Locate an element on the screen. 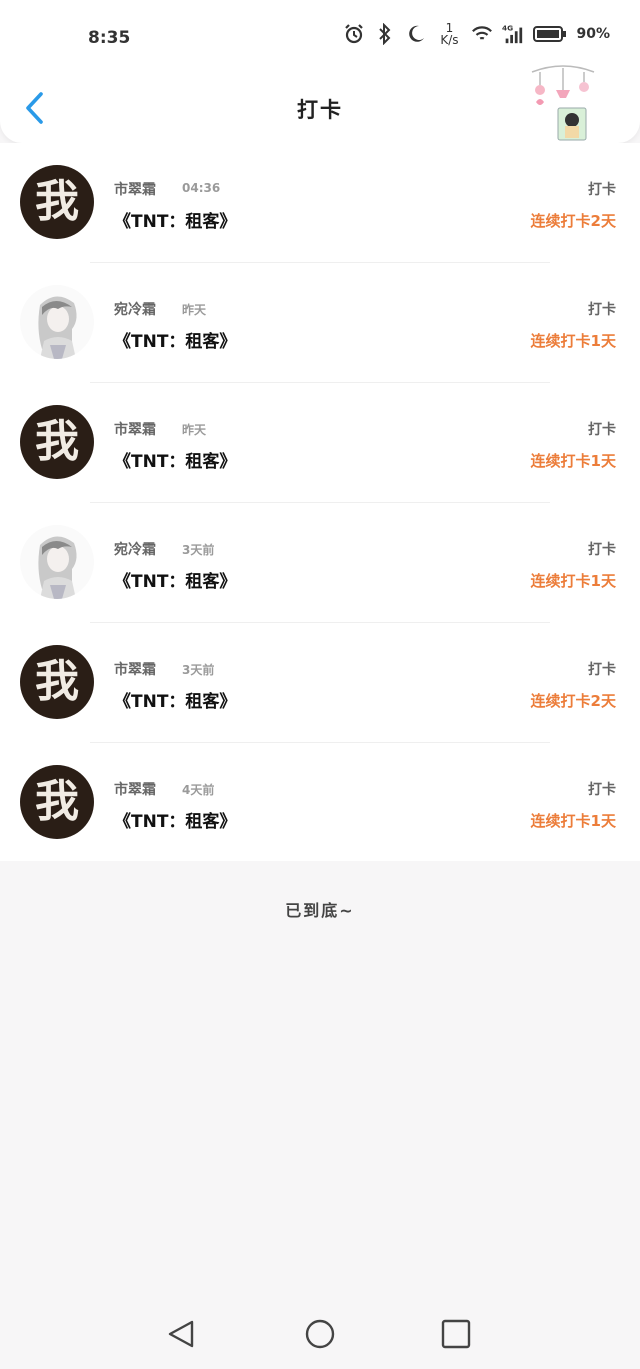  list-item: 宛冷霜 3天前 《TNT：租客》 打卡 连续打卡1天 is located at coordinates (320, 563).